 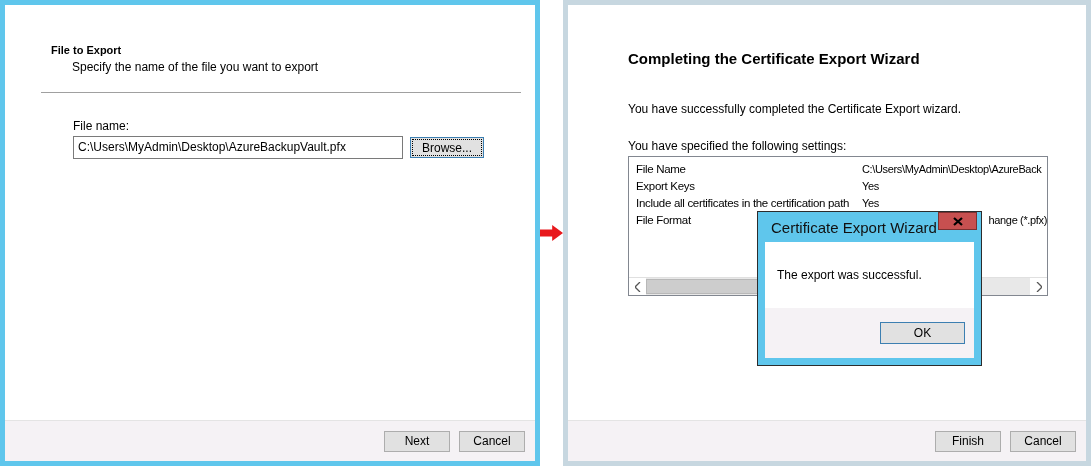 I want to click on setting-value: hange (*.pfx), so click(x=1017, y=219).